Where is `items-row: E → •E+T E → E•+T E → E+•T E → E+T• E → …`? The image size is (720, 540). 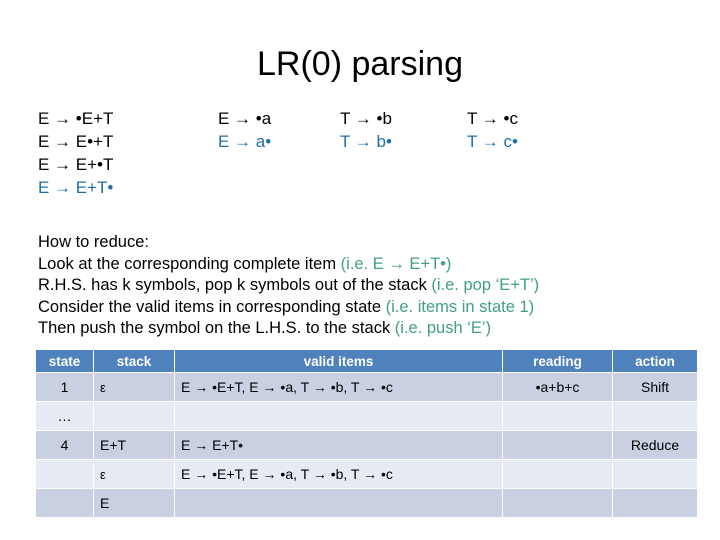
items-row: E → •E+T E → E•+T E → E+•T E → E+T• E → … is located at coordinates (338, 153).